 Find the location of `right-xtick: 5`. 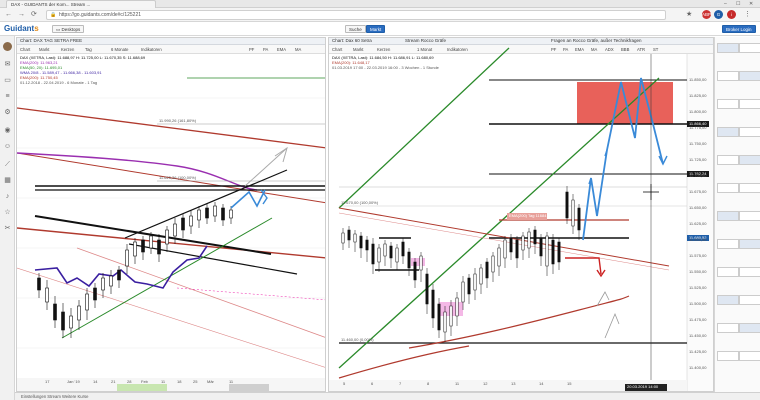

right-xtick: 5 is located at coordinates (344, 383).